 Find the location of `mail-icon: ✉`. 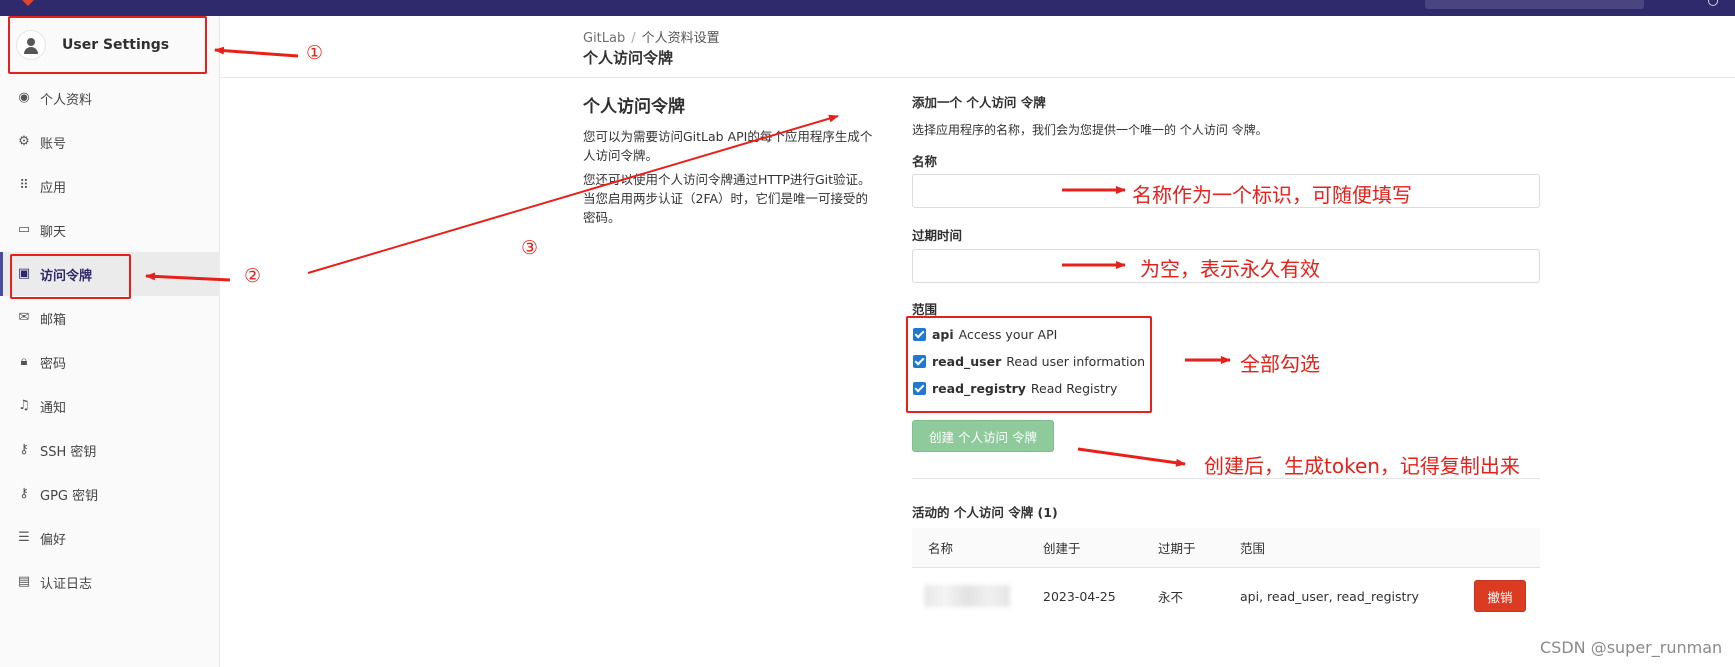

mail-icon: ✉ is located at coordinates (24, 317).